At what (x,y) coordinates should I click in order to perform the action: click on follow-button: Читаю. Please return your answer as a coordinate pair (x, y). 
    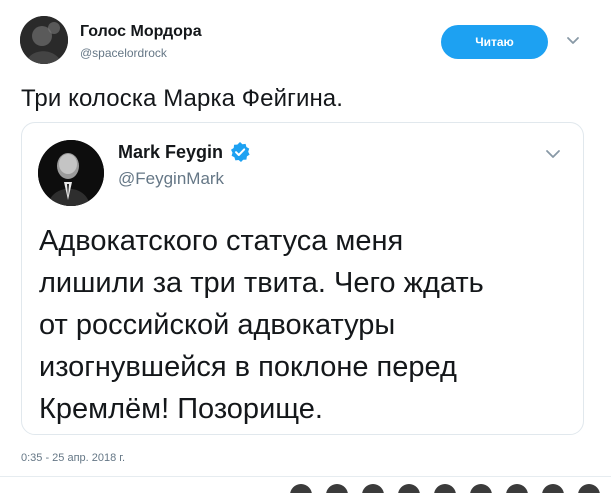
    Looking at the image, I should click on (494, 42).